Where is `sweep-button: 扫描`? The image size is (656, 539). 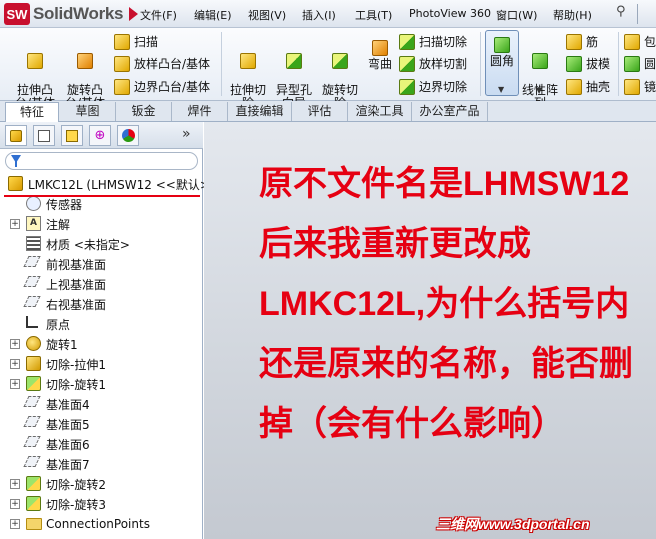 sweep-button: 扫描 is located at coordinates (136, 41).